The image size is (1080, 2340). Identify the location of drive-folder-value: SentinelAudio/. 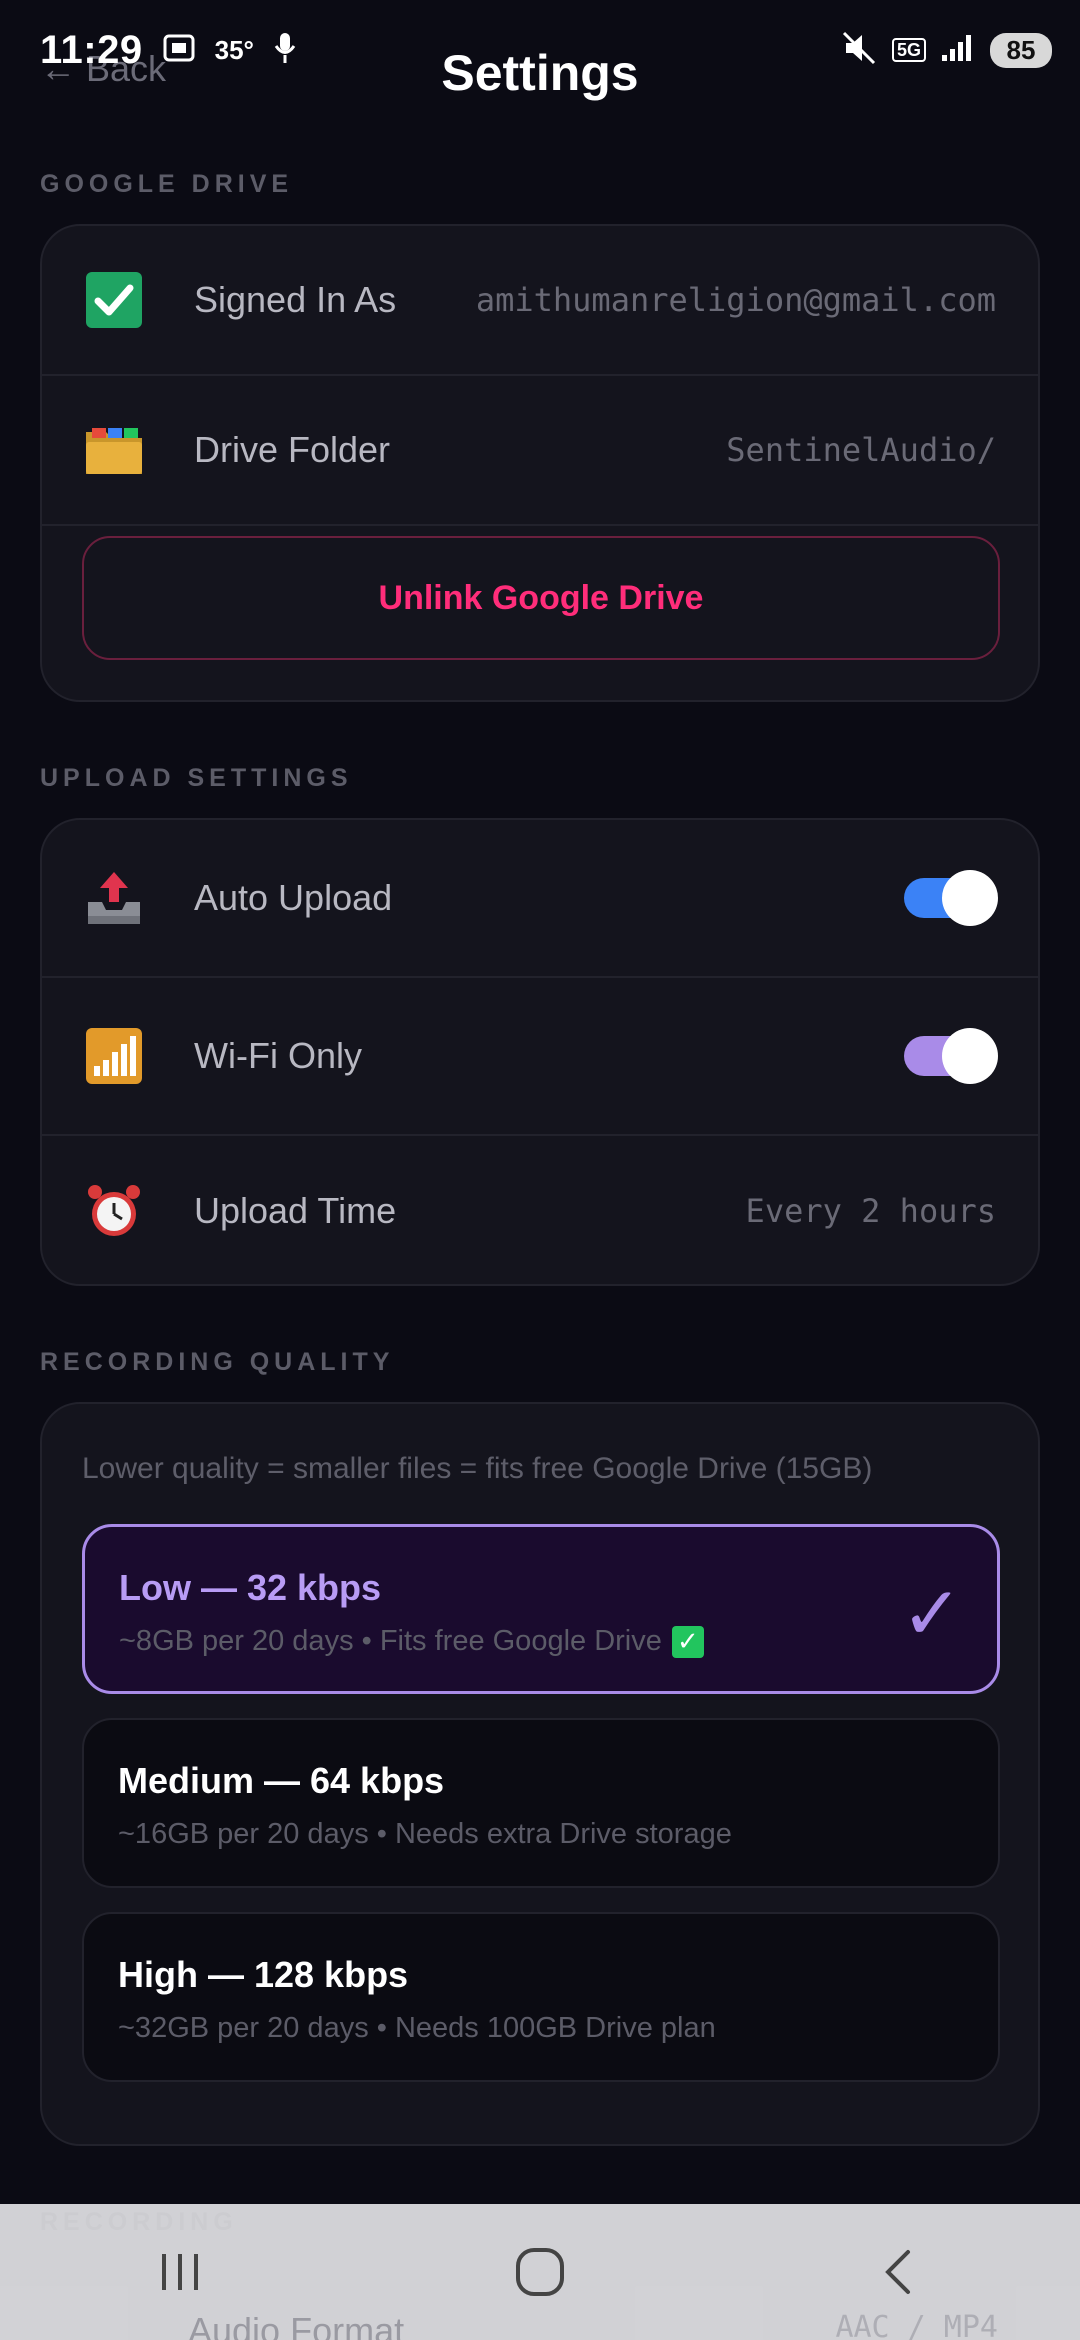
(861, 450).